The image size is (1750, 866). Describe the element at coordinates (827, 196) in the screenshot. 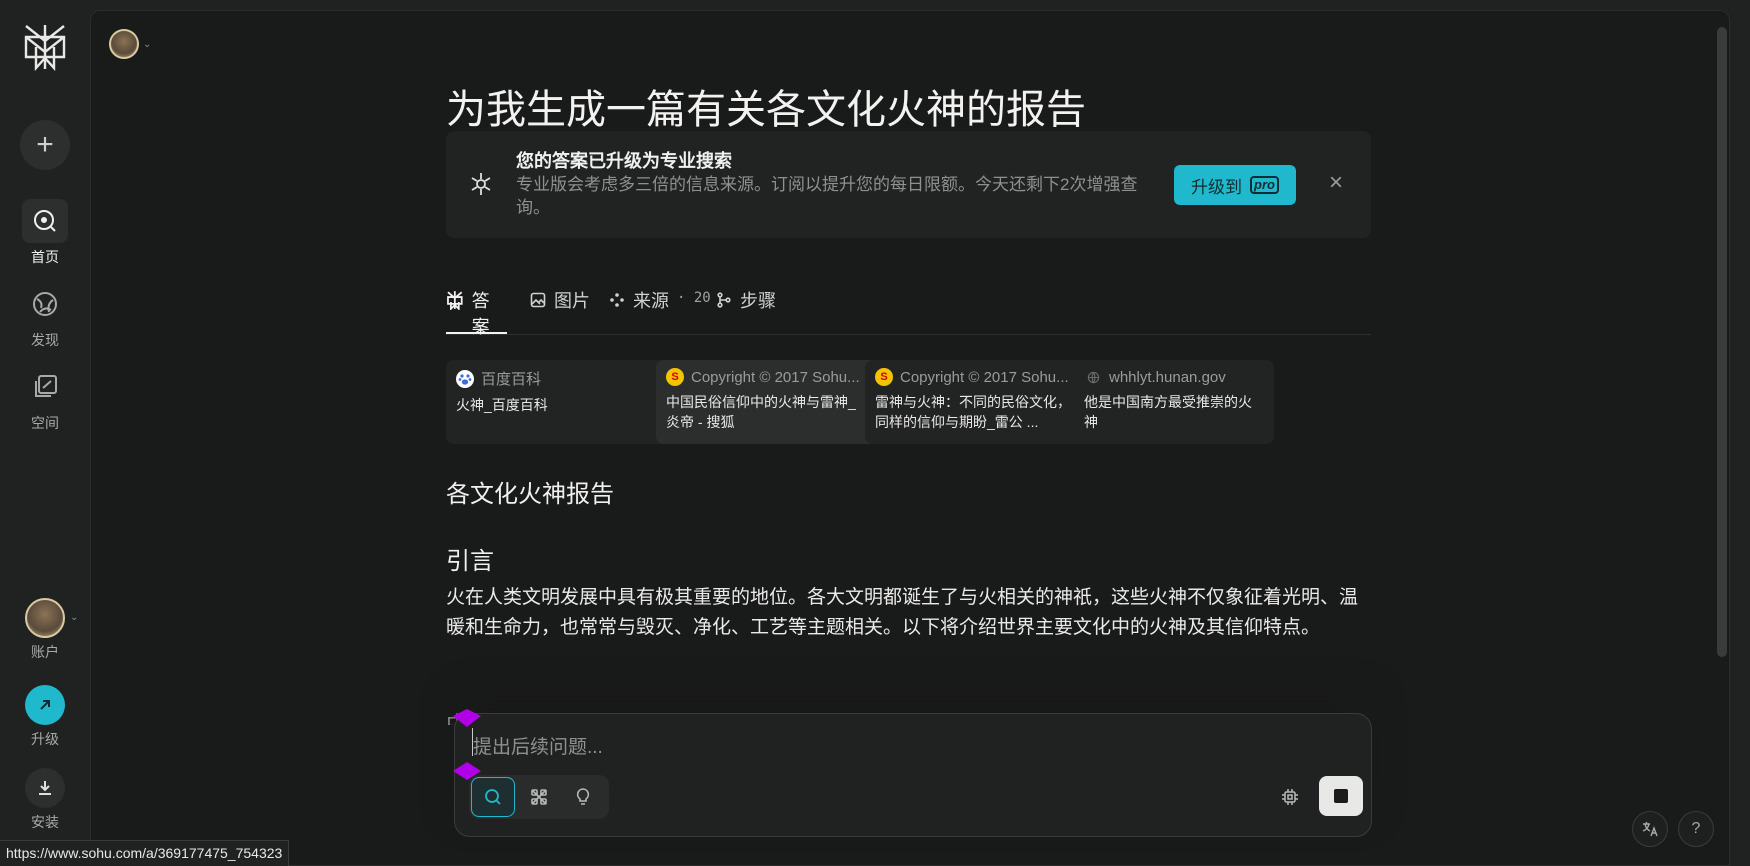

I see `banner-text: 专业版会考虑多三倍的信息来源。订阅以提升您的每日限额。今天还剩下2次增强查询。` at that location.